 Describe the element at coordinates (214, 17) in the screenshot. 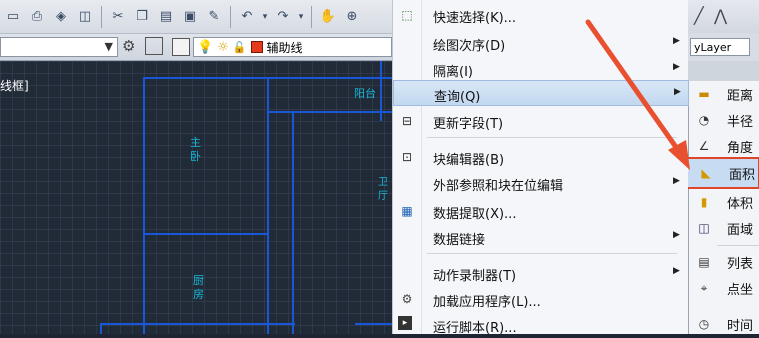

I see `brush-icon: ✎` at that location.